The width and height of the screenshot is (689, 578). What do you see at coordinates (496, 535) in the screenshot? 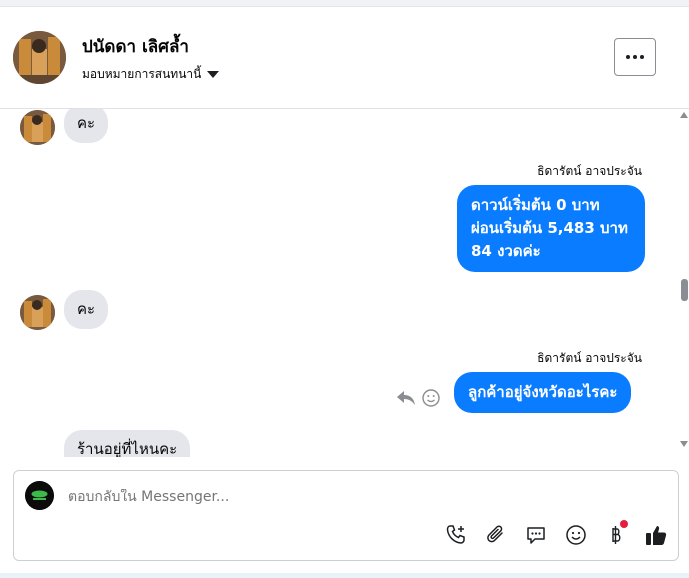
I see `paperclip-icon` at bounding box center [496, 535].